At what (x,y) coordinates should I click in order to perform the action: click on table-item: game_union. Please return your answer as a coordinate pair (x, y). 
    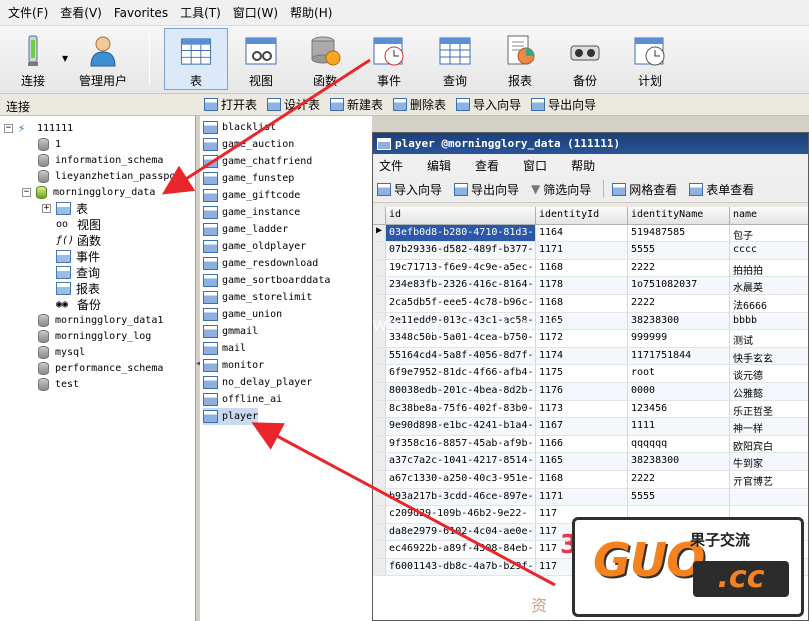
    Looking at the image, I should click on (242, 314).